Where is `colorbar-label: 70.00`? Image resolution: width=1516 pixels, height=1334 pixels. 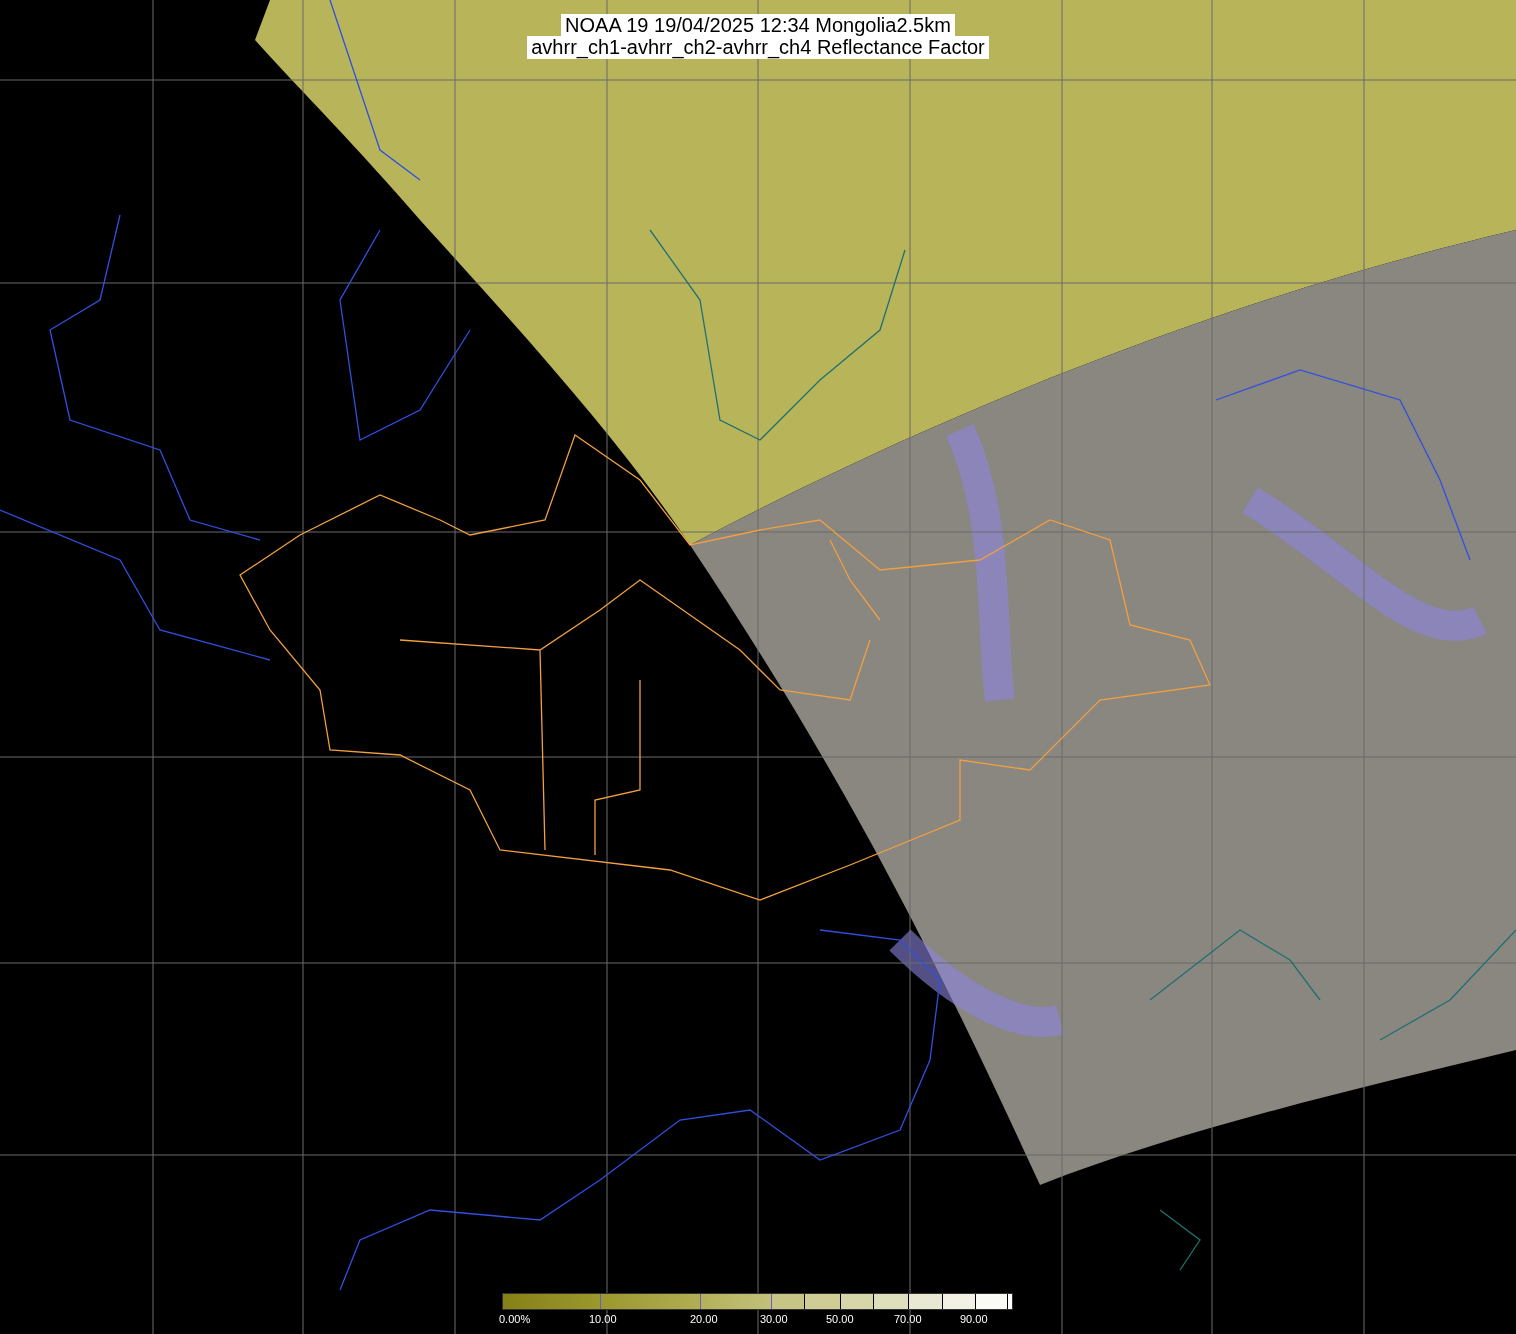 colorbar-label: 70.00 is located at coordinates (908, 1319).